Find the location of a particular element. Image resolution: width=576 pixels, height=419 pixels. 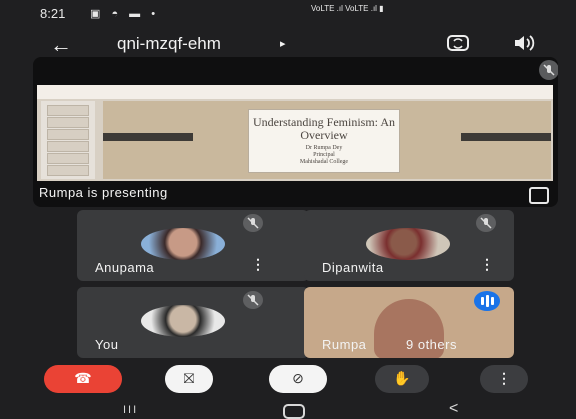

camera-off-icon: ⛝ is located at coordinates (189, 378).